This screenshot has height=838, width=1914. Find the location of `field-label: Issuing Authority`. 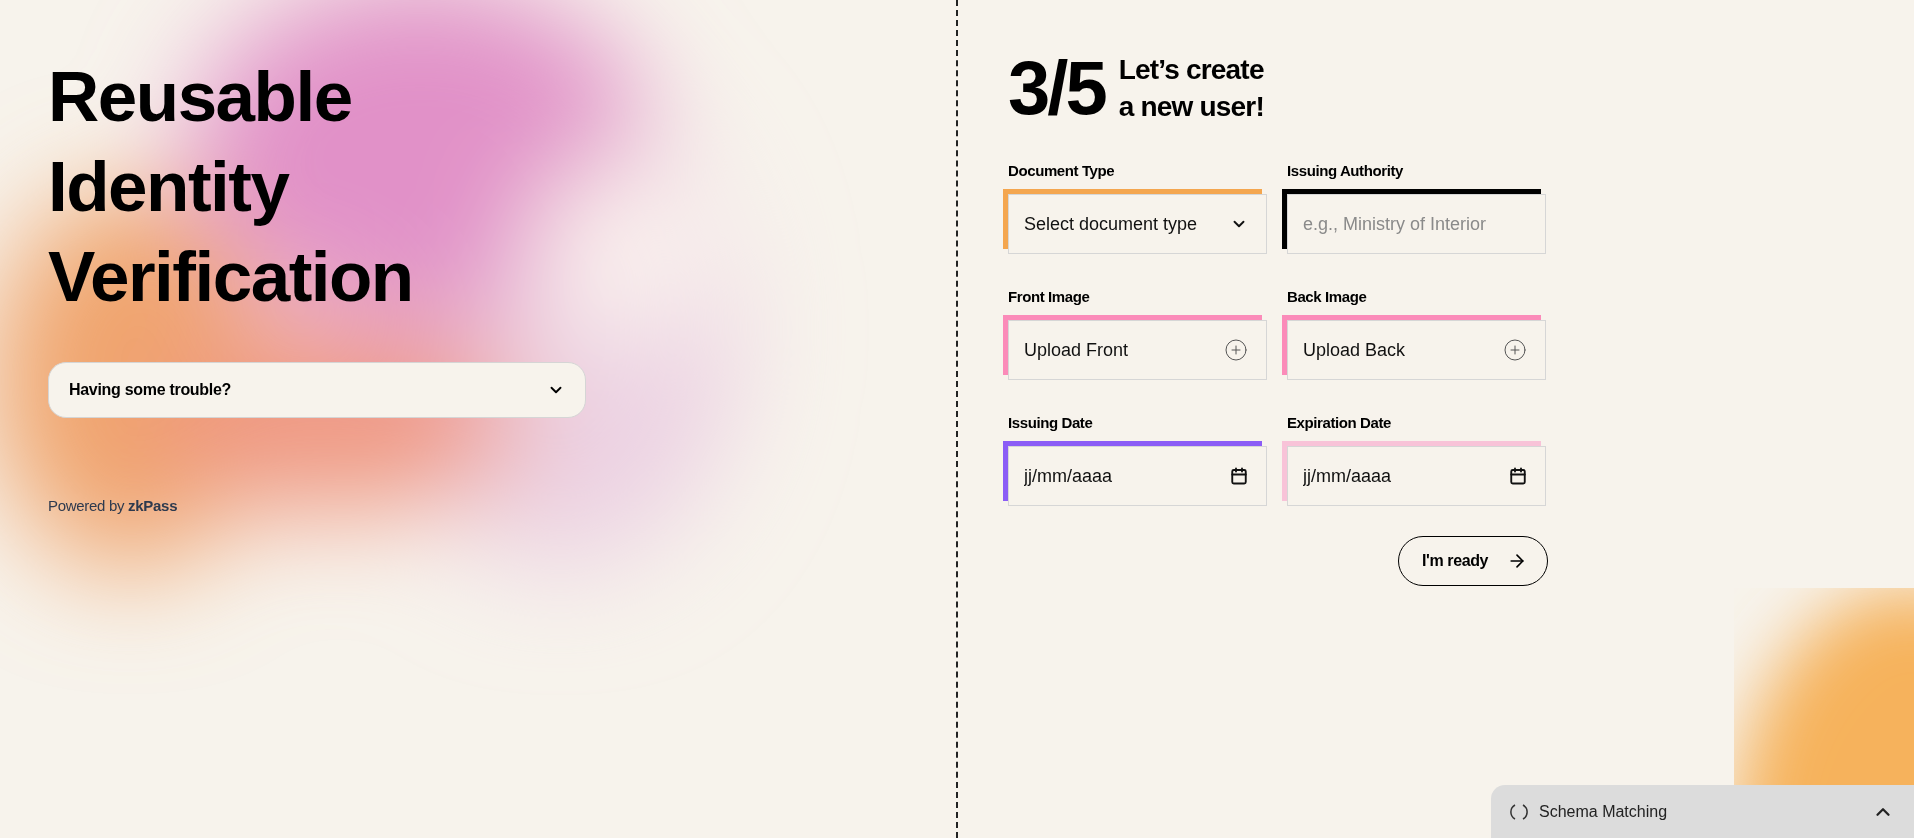

field-label: Issuing Authority is located at coordinates (1345, 170).